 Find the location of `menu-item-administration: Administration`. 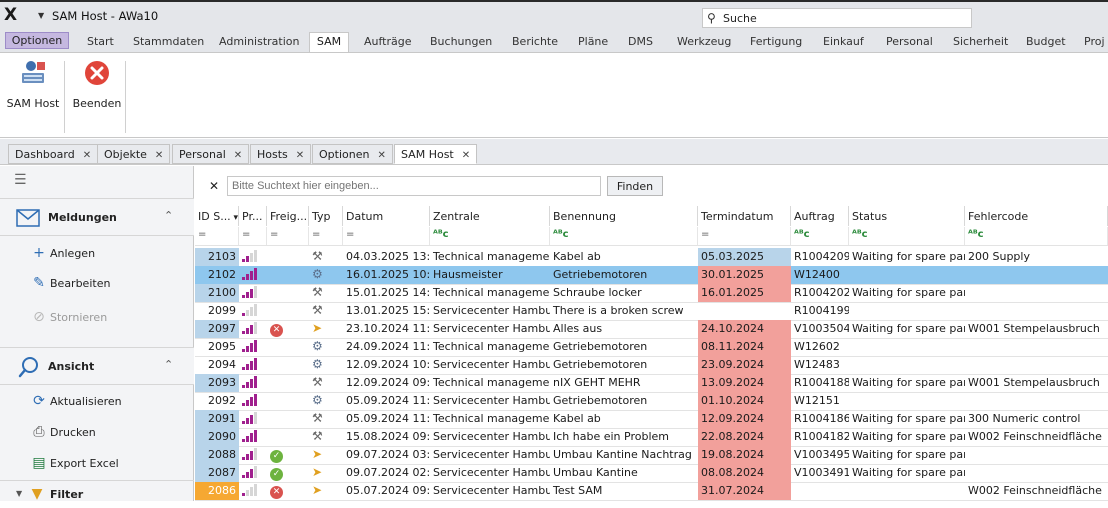

menu-item-administration: Administration is located at coordinates (259, 41).